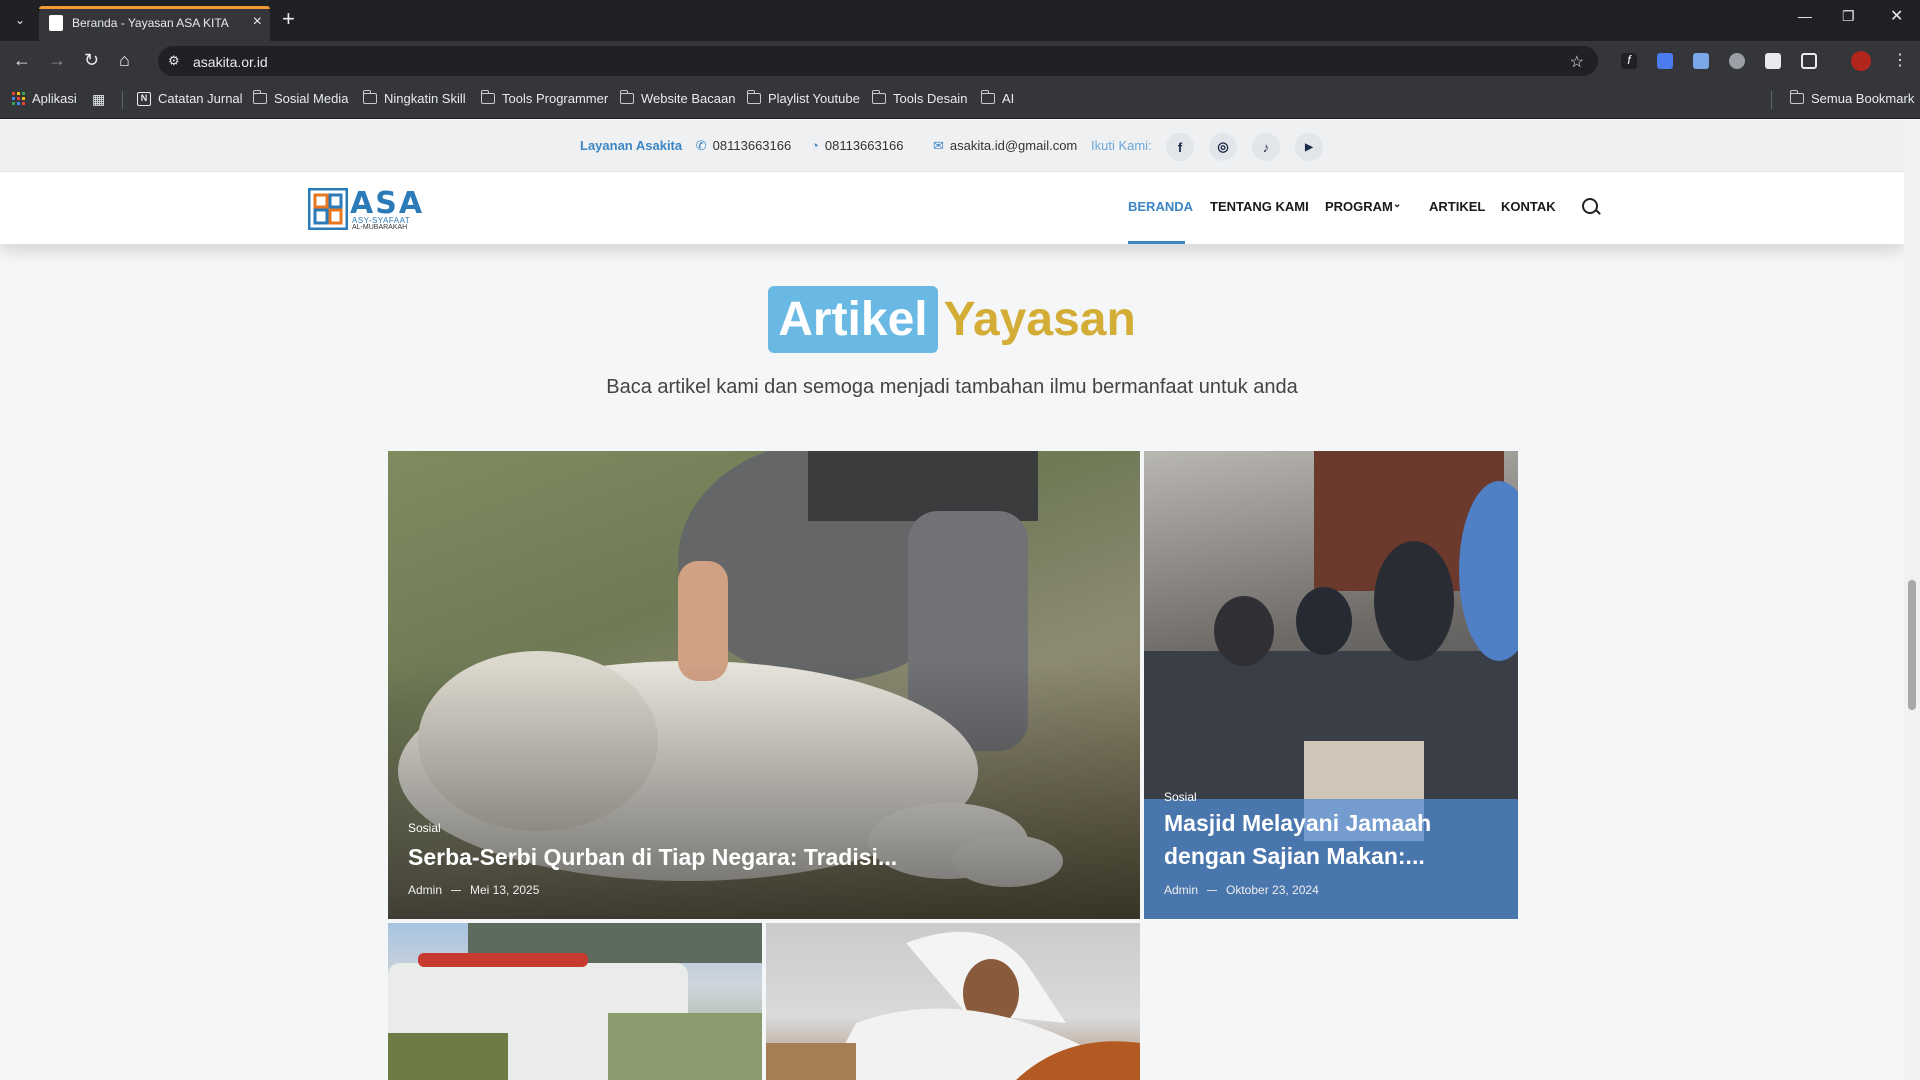 The width and height of the screenshot is (1920, 1080). I want to click on email-address: asakita.id@gmail.com, so click(1013, 145).